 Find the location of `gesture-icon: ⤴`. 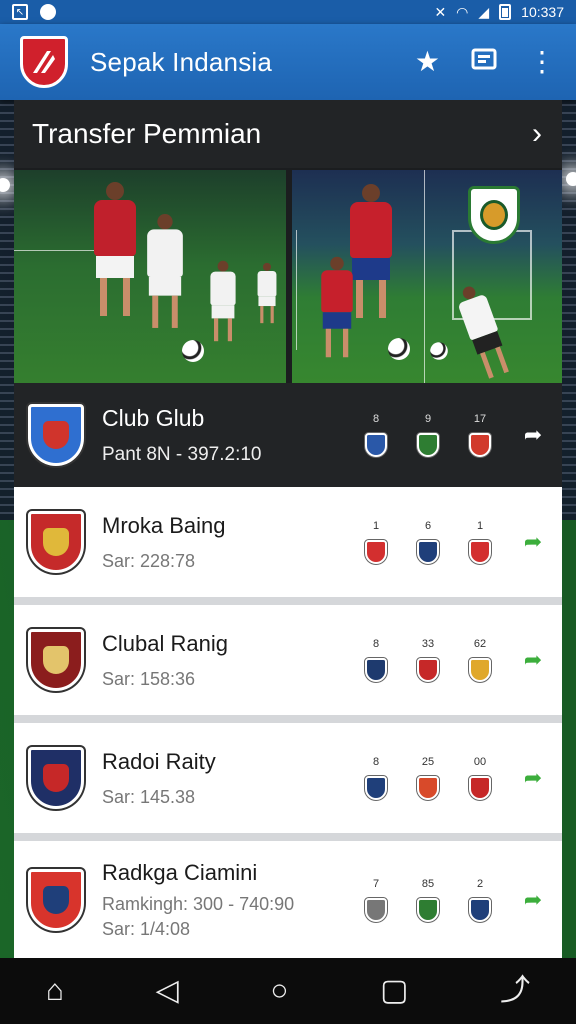

gesture-icon: ⤴ is located at coordinates (515, 991).